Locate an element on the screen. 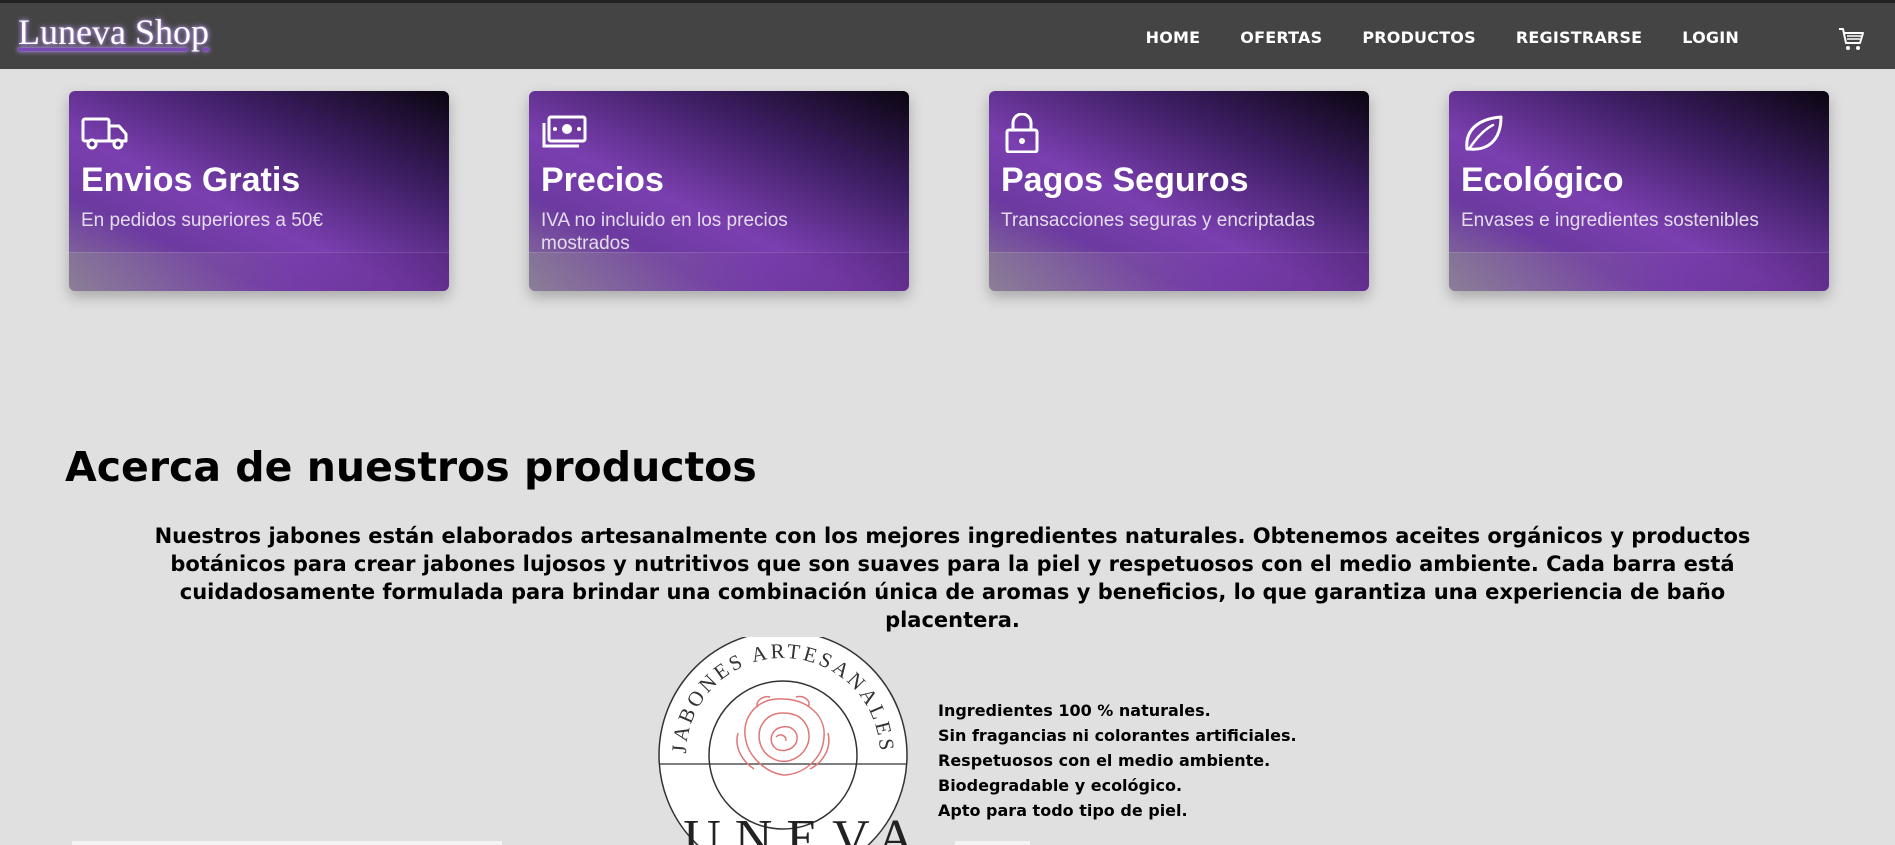  luneva-logo: JABONES ARTESANALES LUNEVA is located at coordinates (783, 741).